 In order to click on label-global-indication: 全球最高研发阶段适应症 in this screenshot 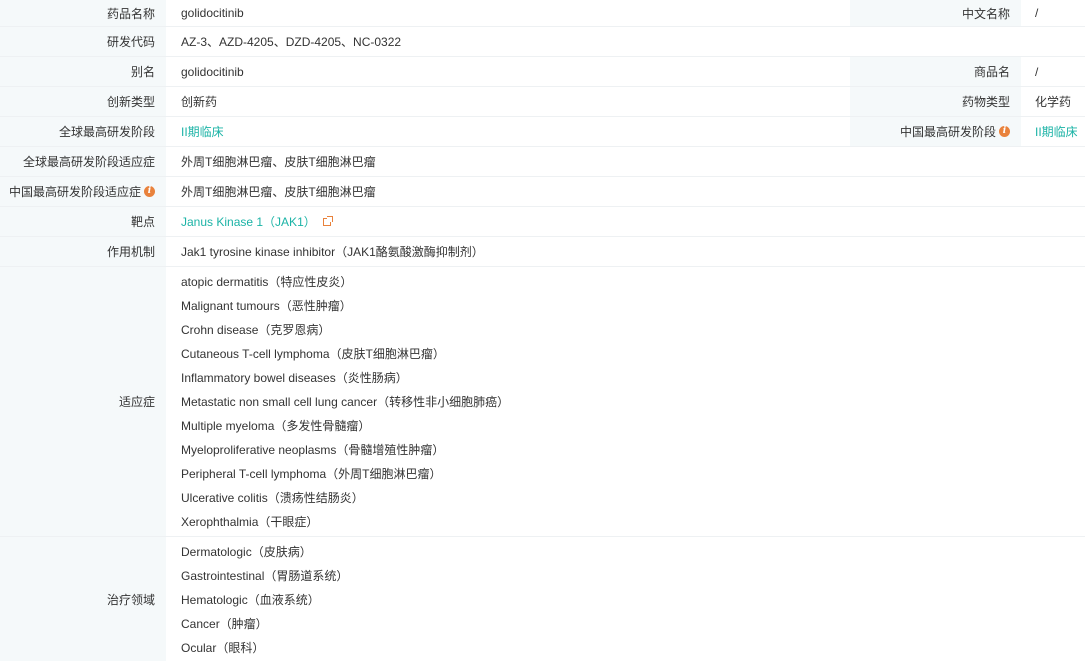, I will do `click(83, 161)`.